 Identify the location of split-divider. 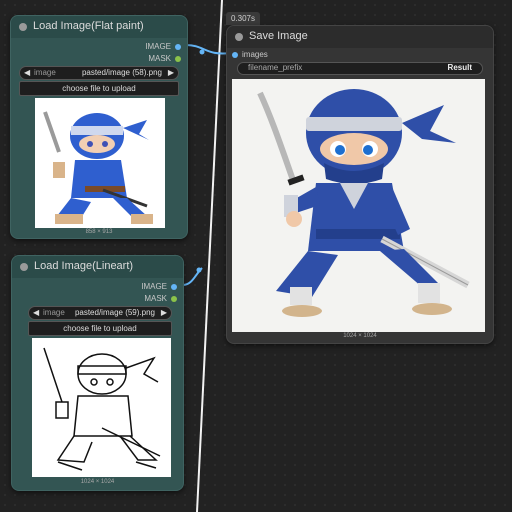
(209, 256).